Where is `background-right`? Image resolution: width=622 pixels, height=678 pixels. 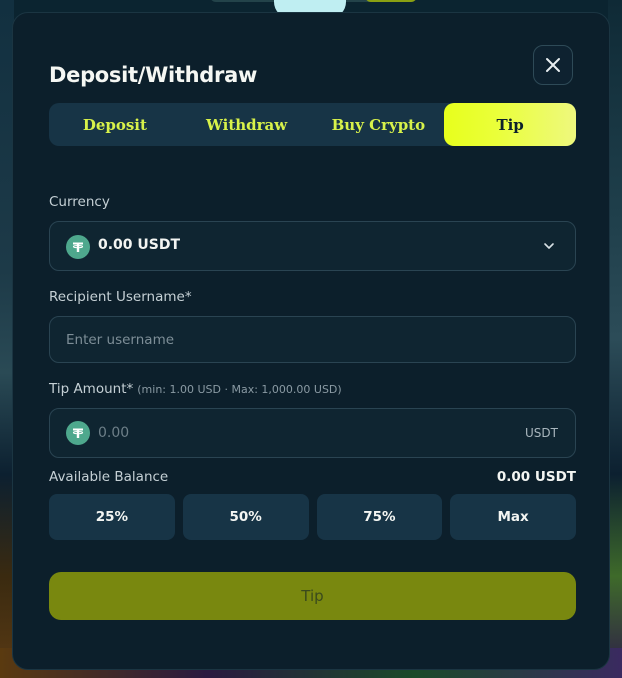 background-right is located at coordinates (615, 339).